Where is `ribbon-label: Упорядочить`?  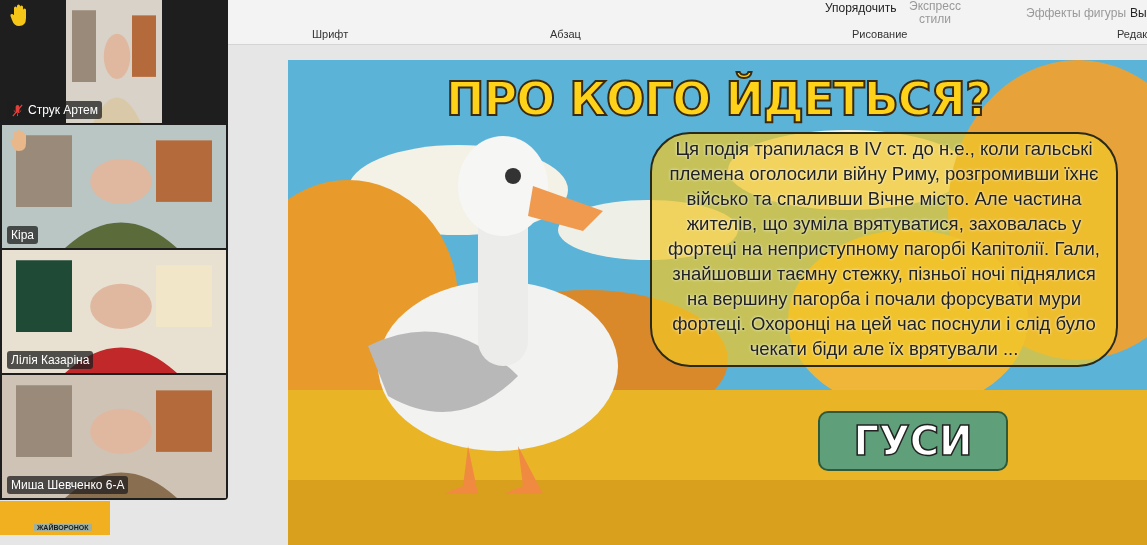
ribbon-label: Упорядочить is located at coordinates (861, 8).